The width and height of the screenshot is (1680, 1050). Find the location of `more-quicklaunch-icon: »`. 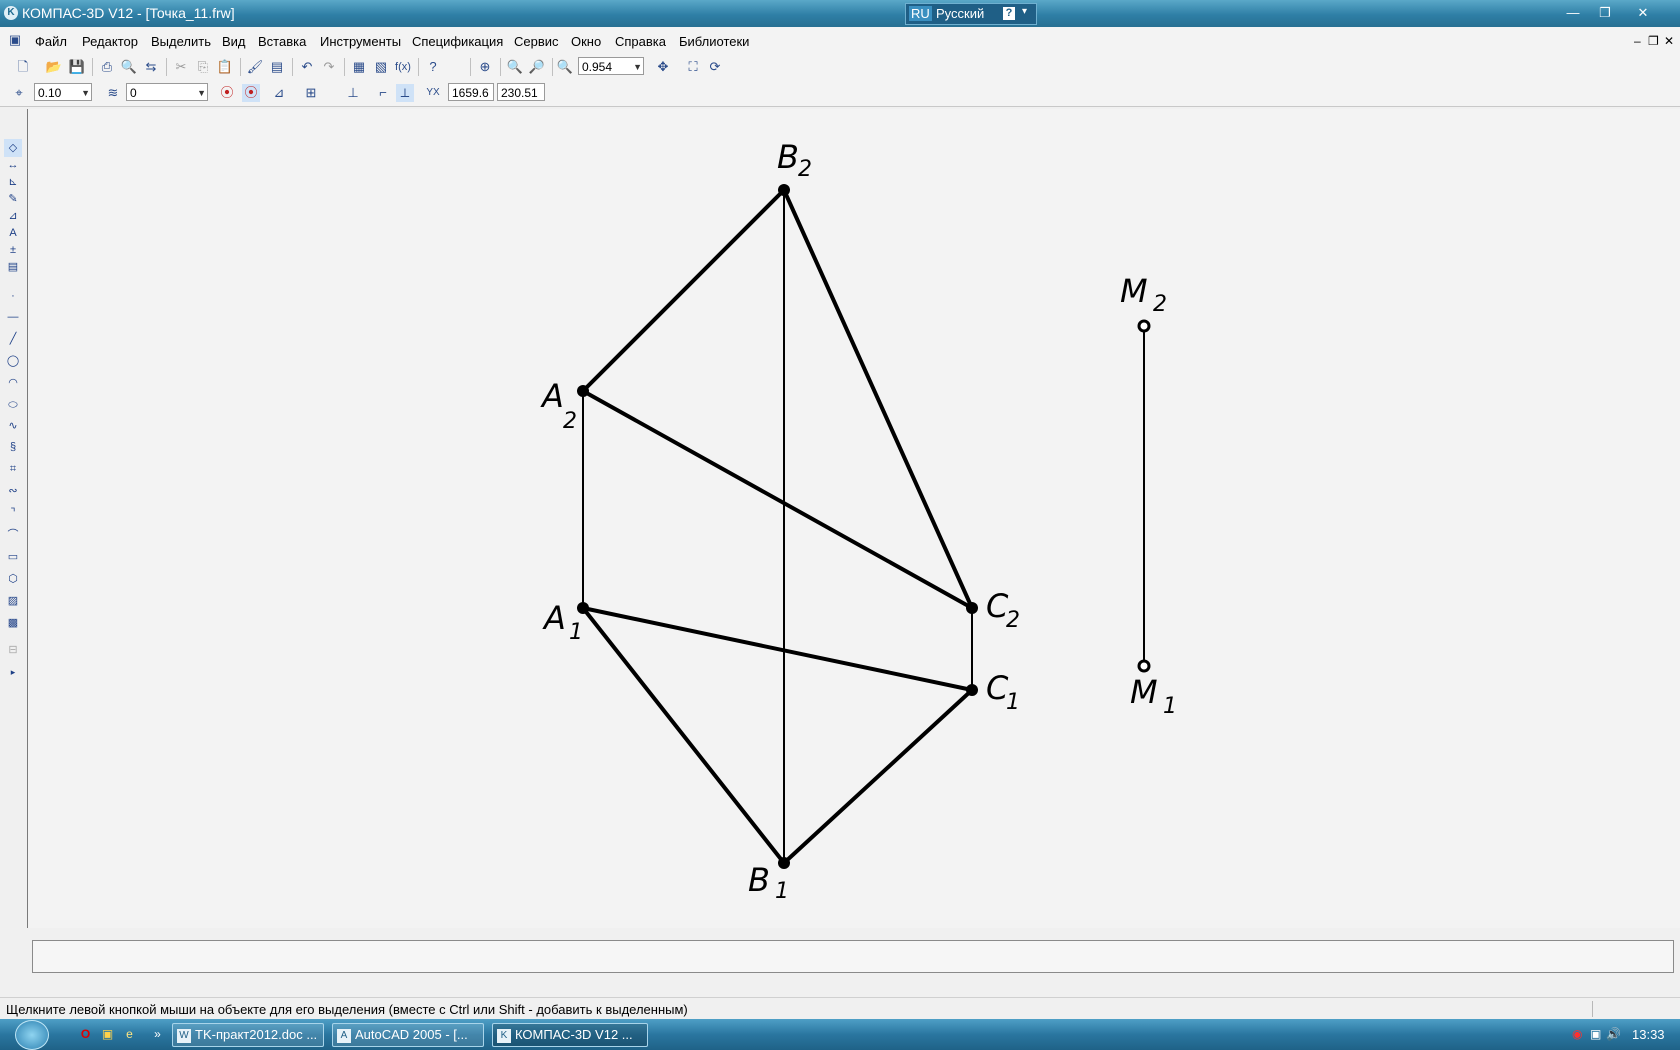

more-quicklaunch-icon: » is located at coordinates (157, 1034).